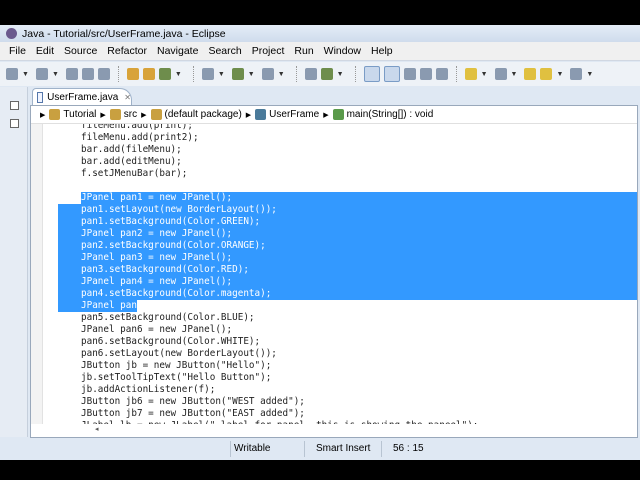 The height and width of the screenshot is (480, 640). I want to click on menu-search: Search, so click(224, 51).